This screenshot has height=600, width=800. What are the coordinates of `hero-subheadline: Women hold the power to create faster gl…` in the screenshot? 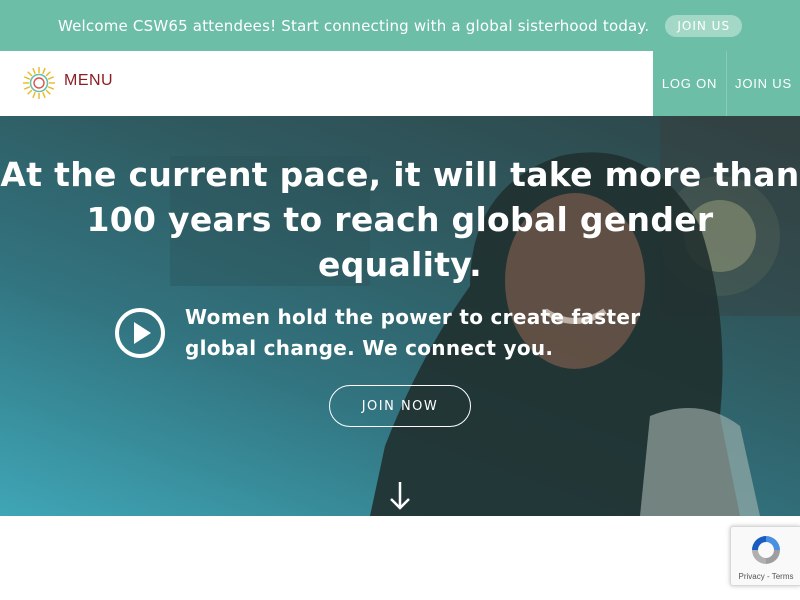 It's located at (435, 333).